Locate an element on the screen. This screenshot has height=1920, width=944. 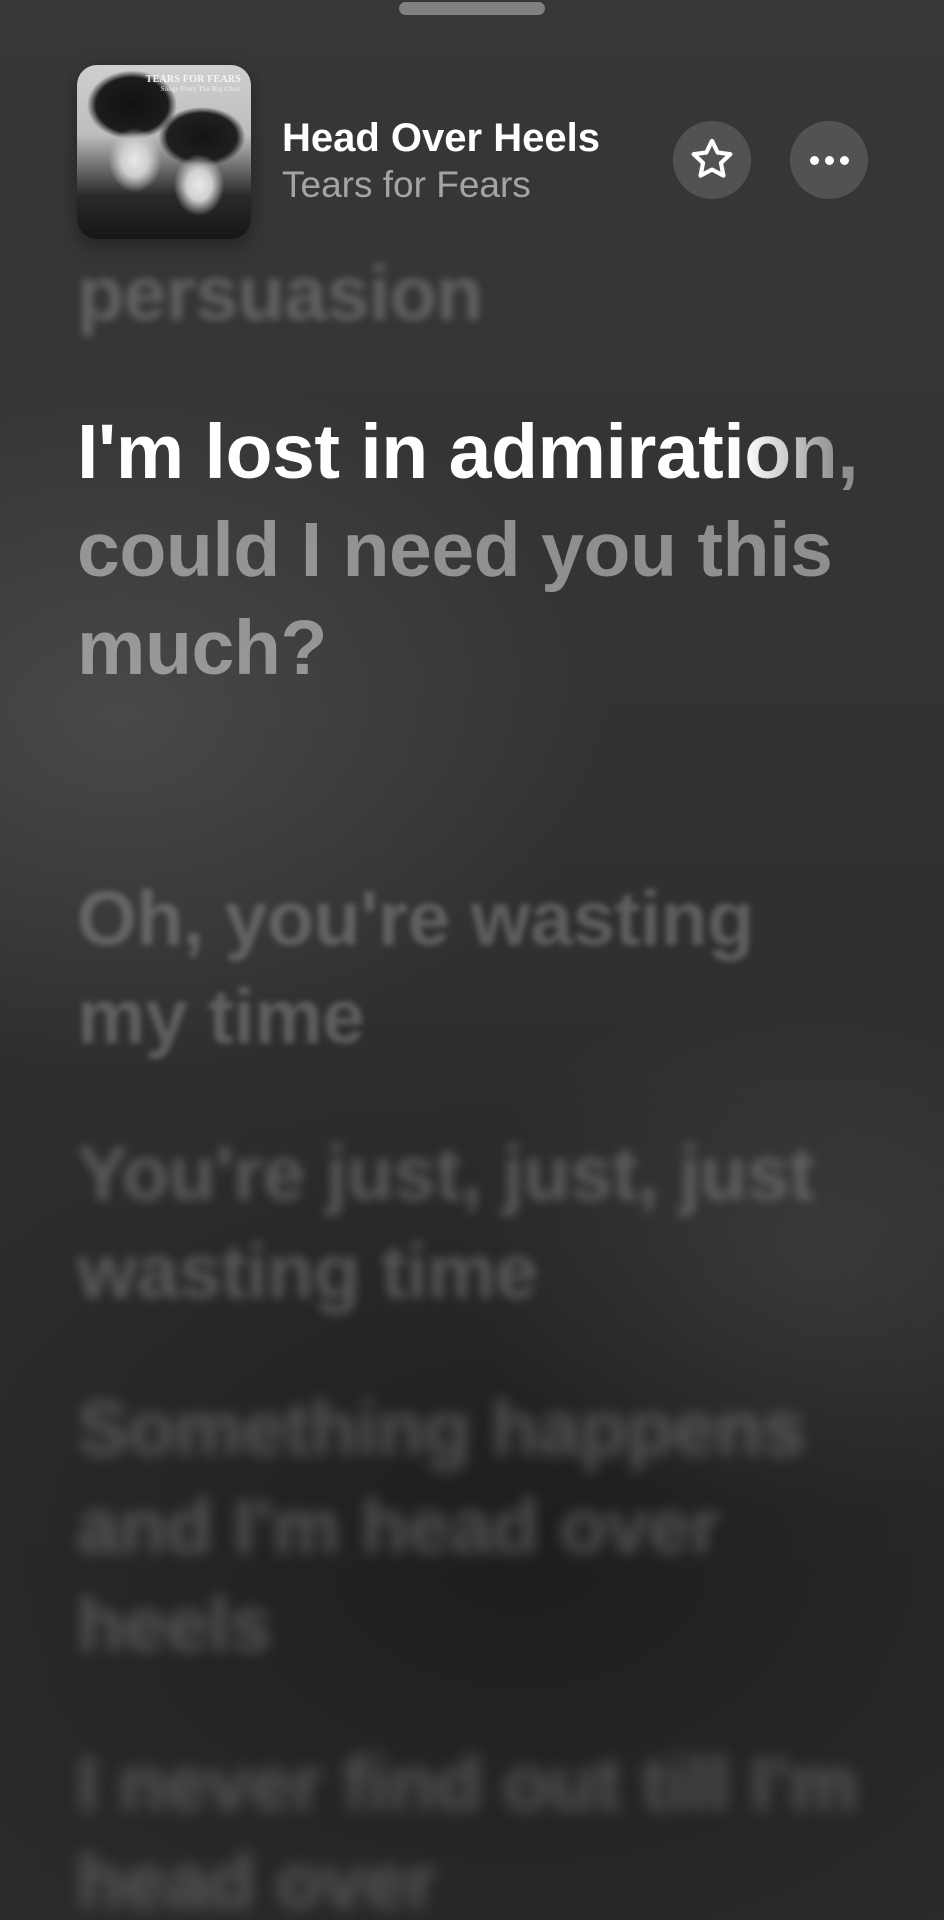
sheet-grabber is located at coordinates (472, 8).